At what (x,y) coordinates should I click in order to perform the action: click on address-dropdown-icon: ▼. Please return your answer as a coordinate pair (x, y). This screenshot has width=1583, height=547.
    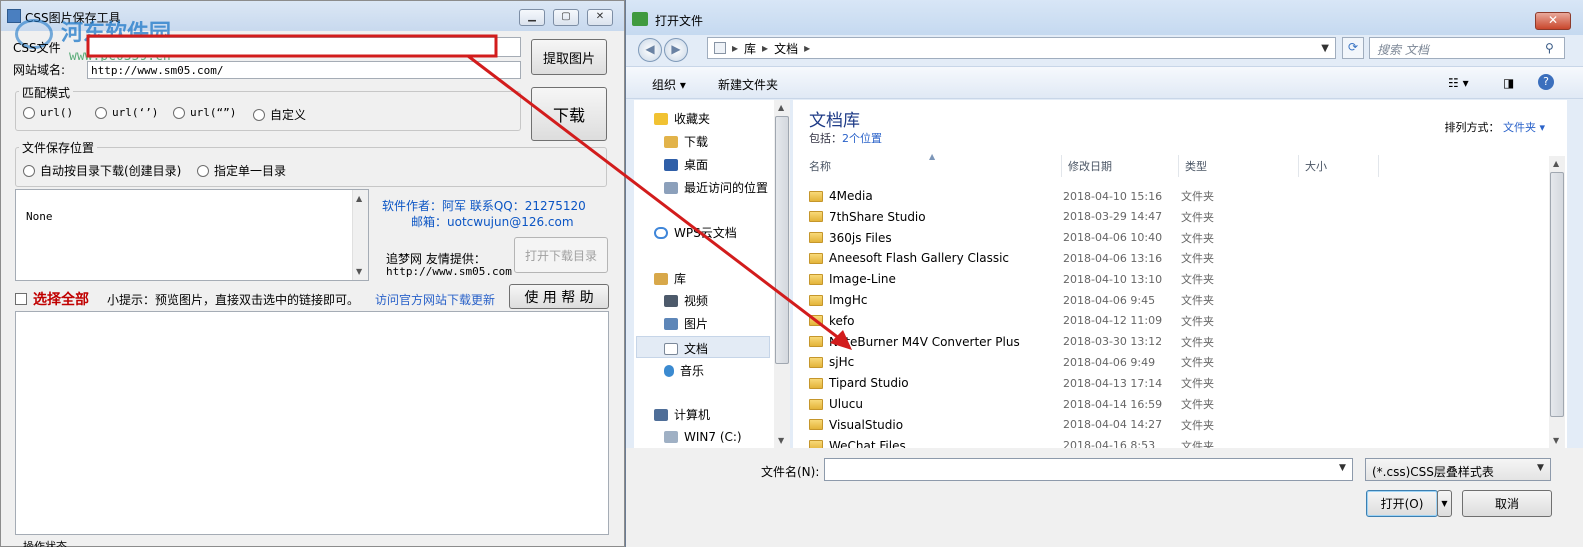
    Looking at the image, I should click on (1325, 48).